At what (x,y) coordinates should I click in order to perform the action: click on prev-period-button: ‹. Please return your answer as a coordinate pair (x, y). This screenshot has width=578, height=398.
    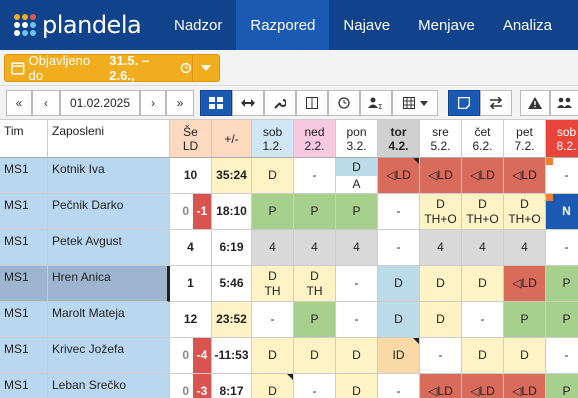
    Looking at the image, I should click on (46, 103).